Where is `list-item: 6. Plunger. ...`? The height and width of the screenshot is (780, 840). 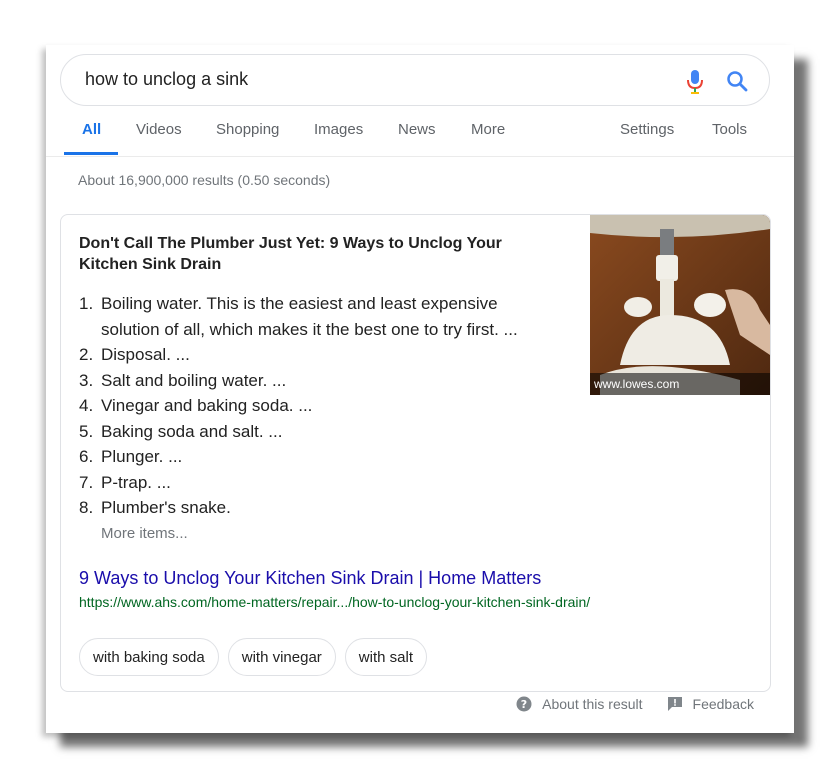 list-item: 6. Plunger. ... is located at coordinates (131, 456).